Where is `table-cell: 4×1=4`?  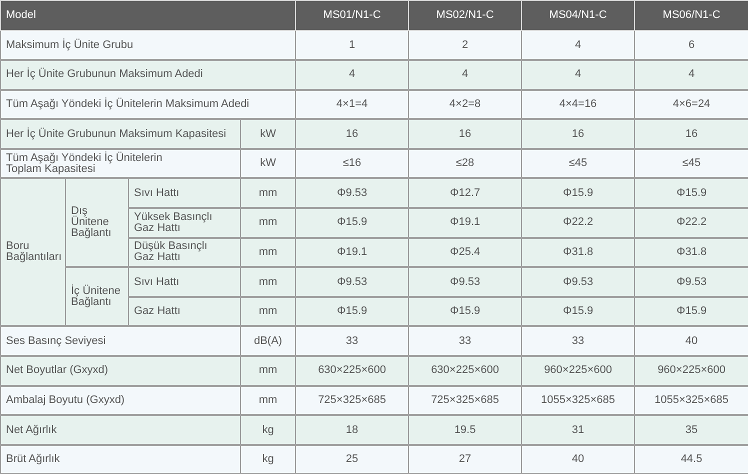 table-cell: 4×1=4 is located at coordinates (352, 105).